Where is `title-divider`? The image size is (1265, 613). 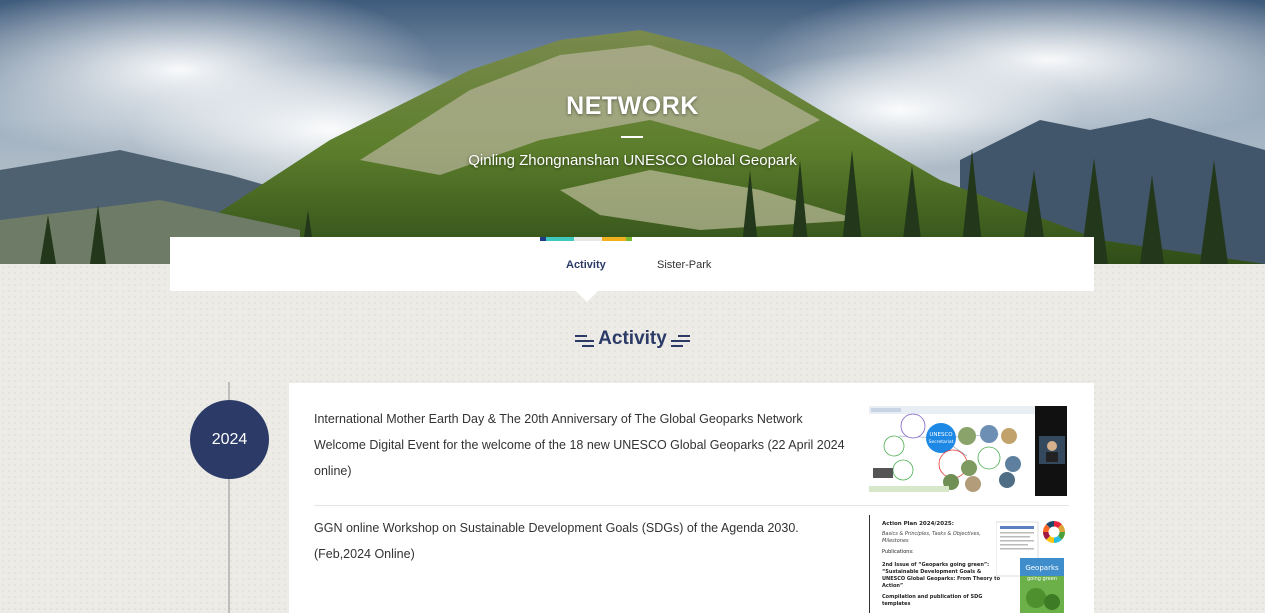 title-divider is located at coordinates (632, 137).